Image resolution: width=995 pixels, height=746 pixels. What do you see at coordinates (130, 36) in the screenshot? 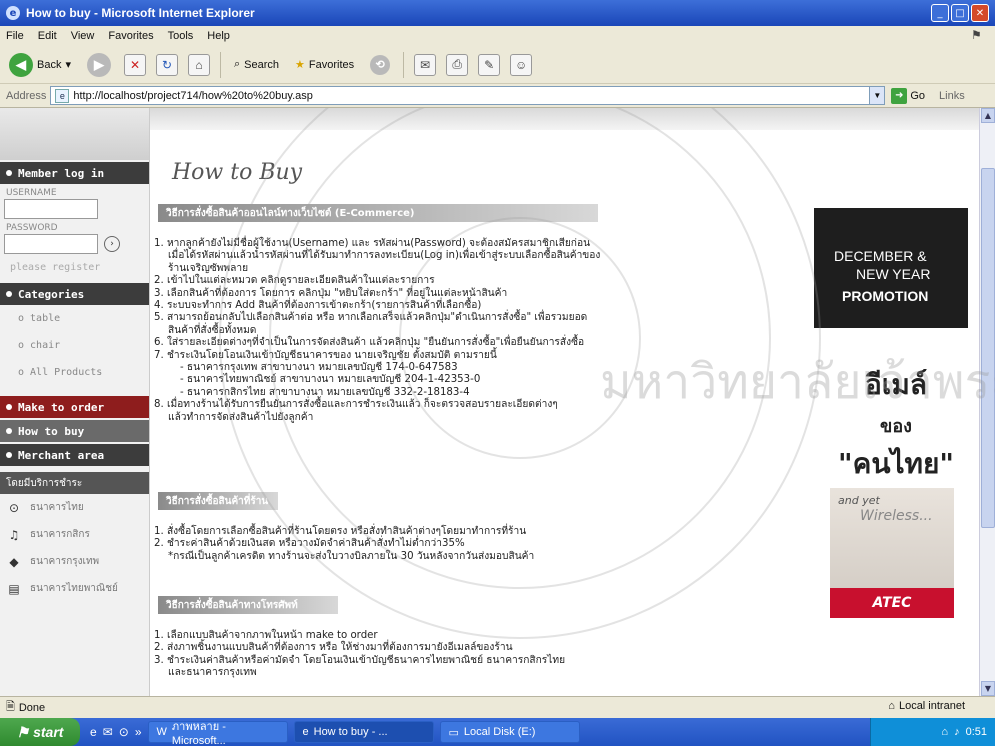
I see `menu-favorites: Favorites` at bounding box center [130, 36].